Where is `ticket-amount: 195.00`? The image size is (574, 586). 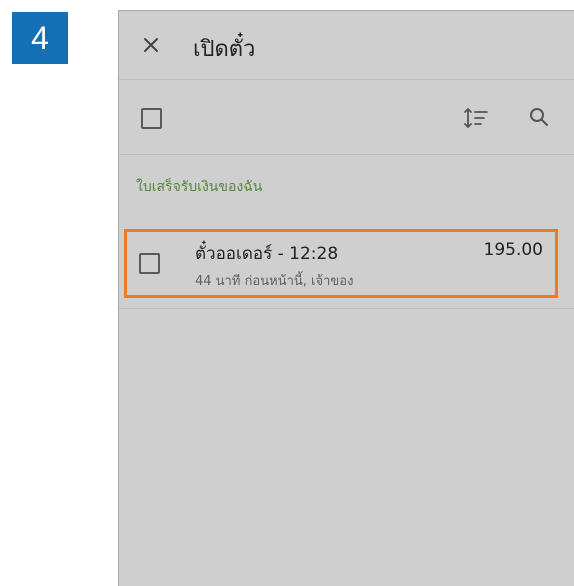
ticket-amount: 195.00 is located at coordinates (513, 250).